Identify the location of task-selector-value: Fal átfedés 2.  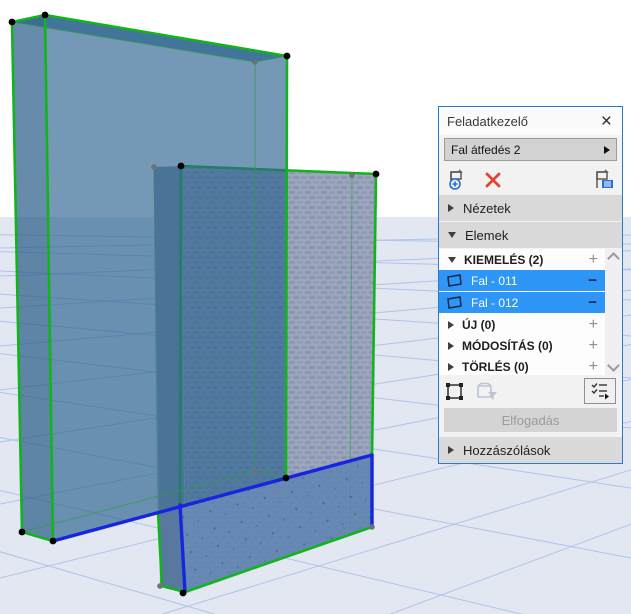
(486, 149).